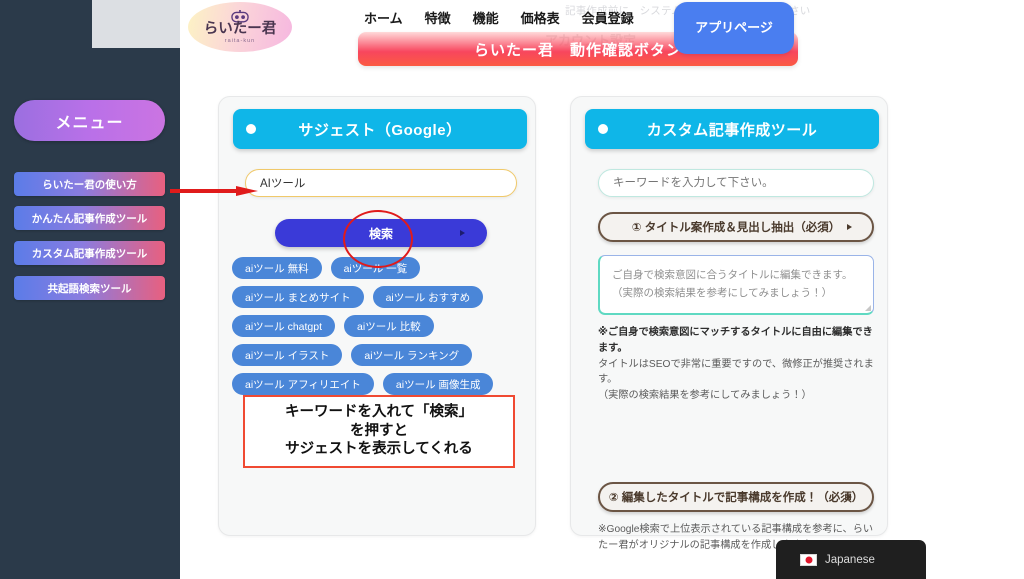 Image resolution: width=1024 pixels, height=579 pixels. What do you see at coordinates (705, 396) in the screenshot?
I see `custom-note-1-paren: （実際の検索結果を参考にしてみましょう！）` at bounding box center [705, 396].